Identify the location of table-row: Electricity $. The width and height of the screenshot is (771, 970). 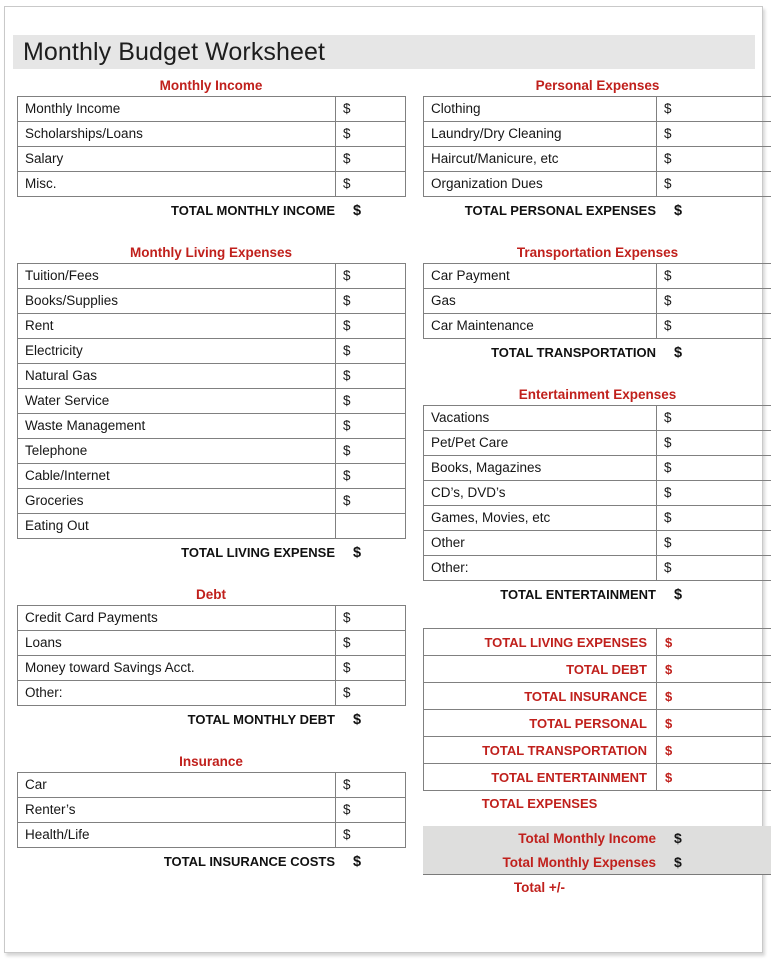
(211, 351).